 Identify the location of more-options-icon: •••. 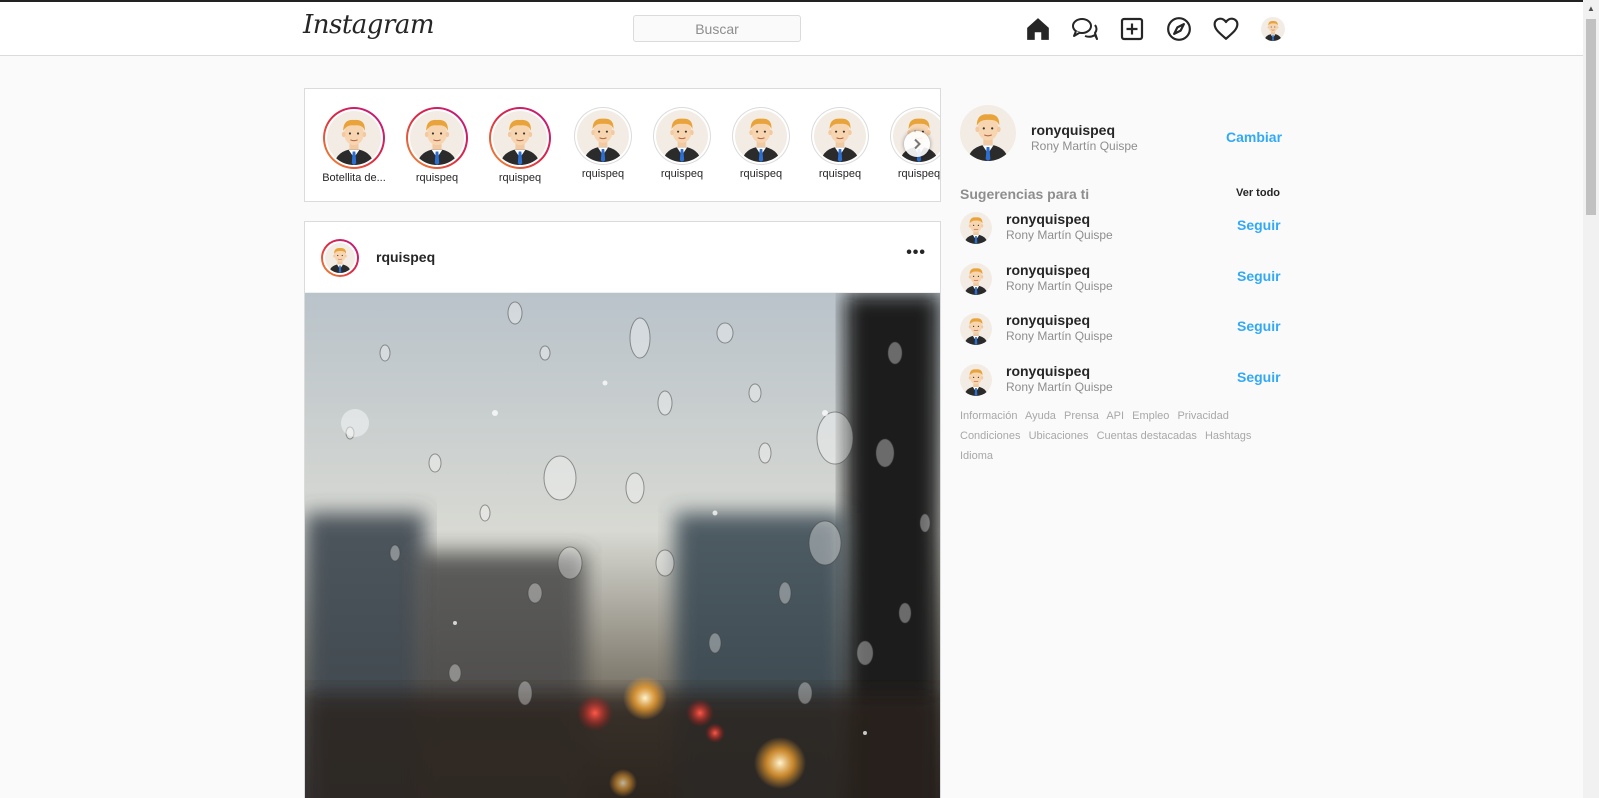
(916, 253).